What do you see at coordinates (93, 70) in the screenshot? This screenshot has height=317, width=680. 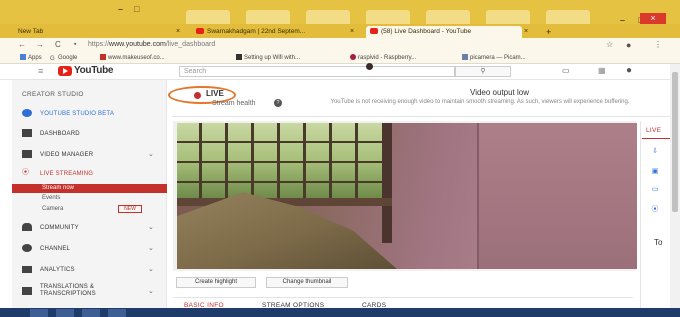 I see `youtube-wordmark: YouTube` at bounding box center [93, 70].